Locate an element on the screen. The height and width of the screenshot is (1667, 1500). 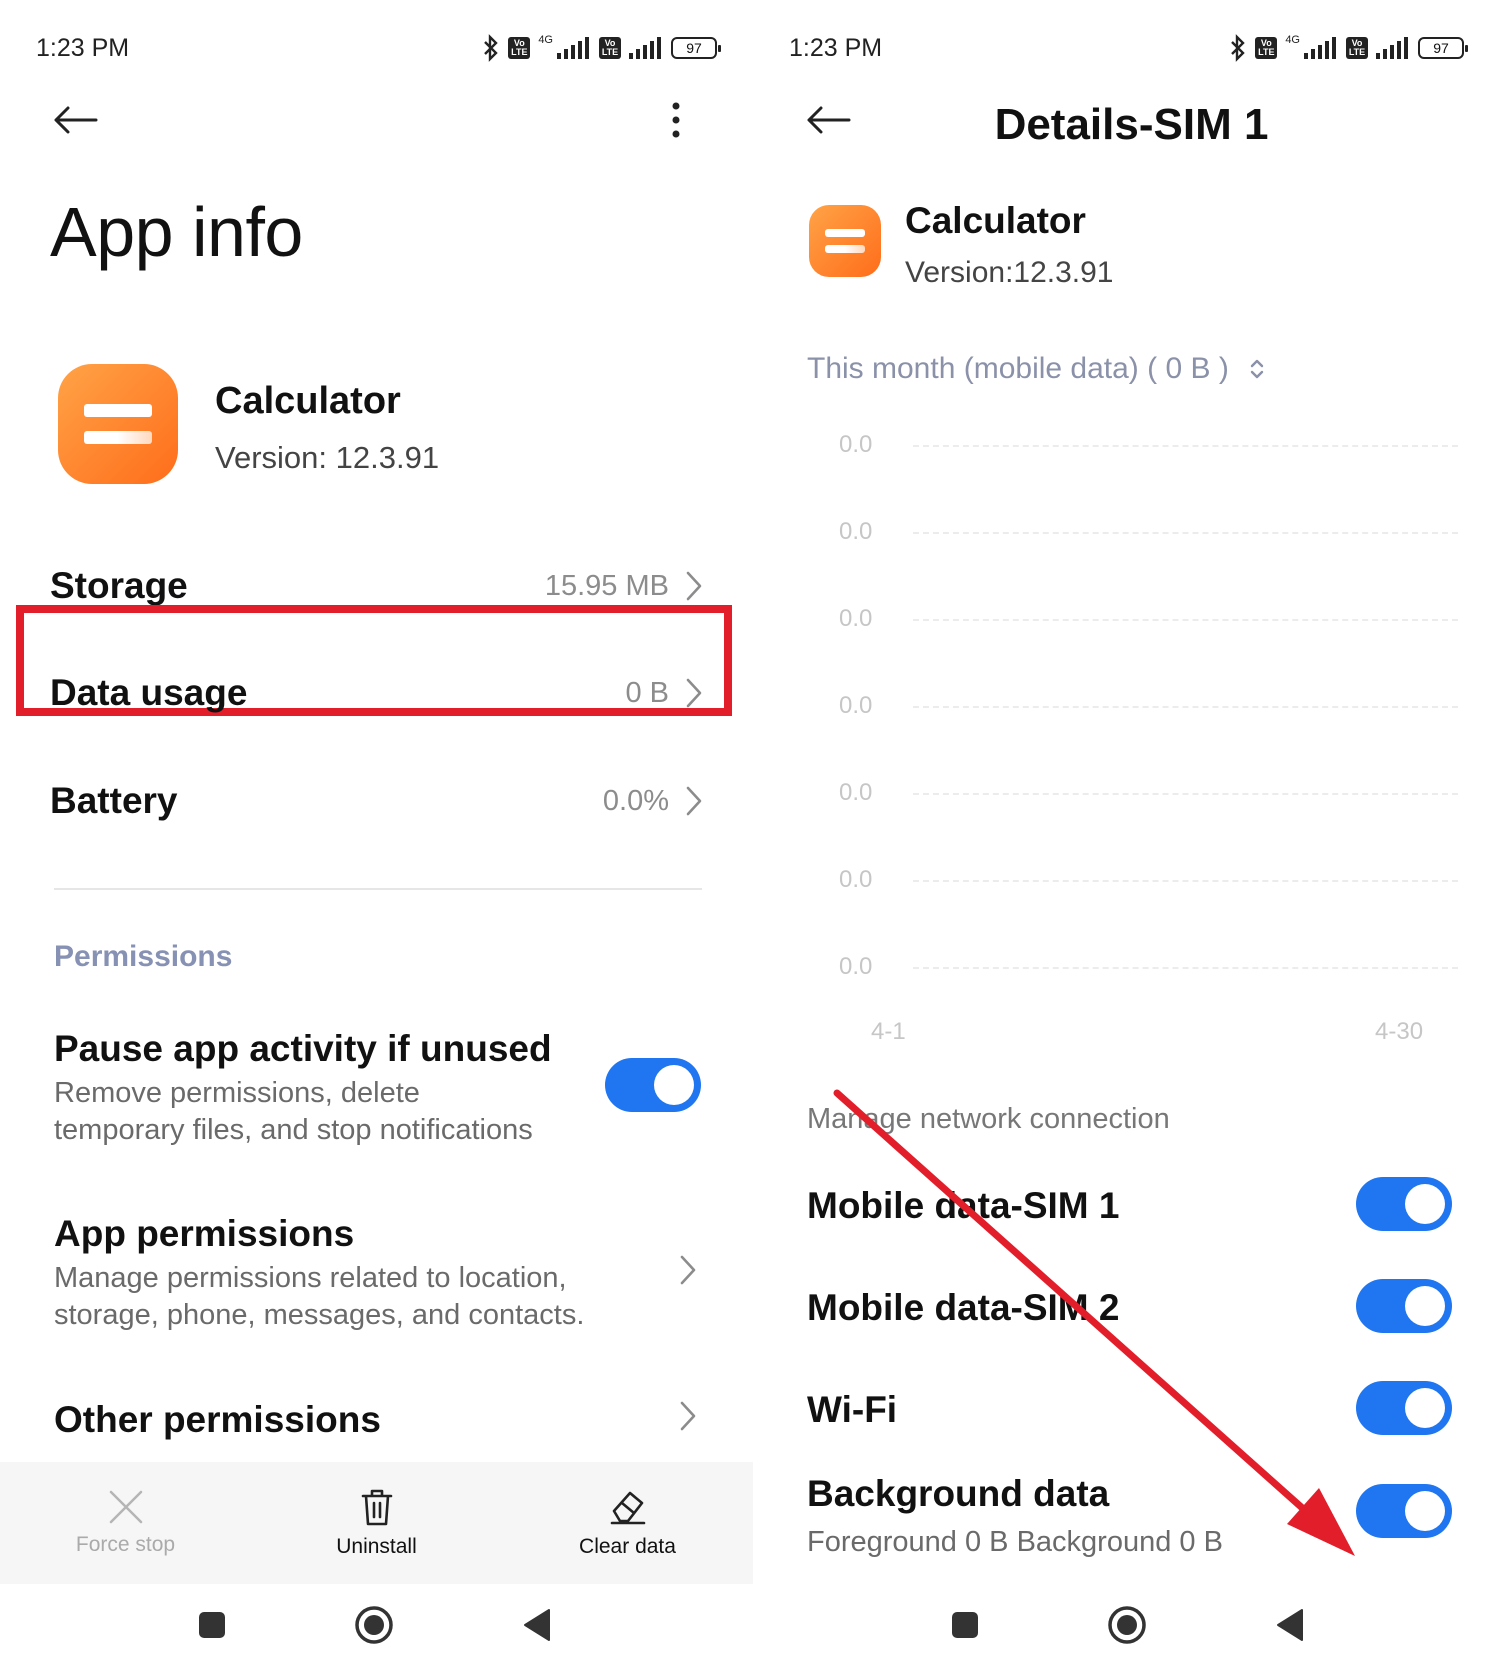
storage-value: 15.95 MB is located at coordinates (606, 585).